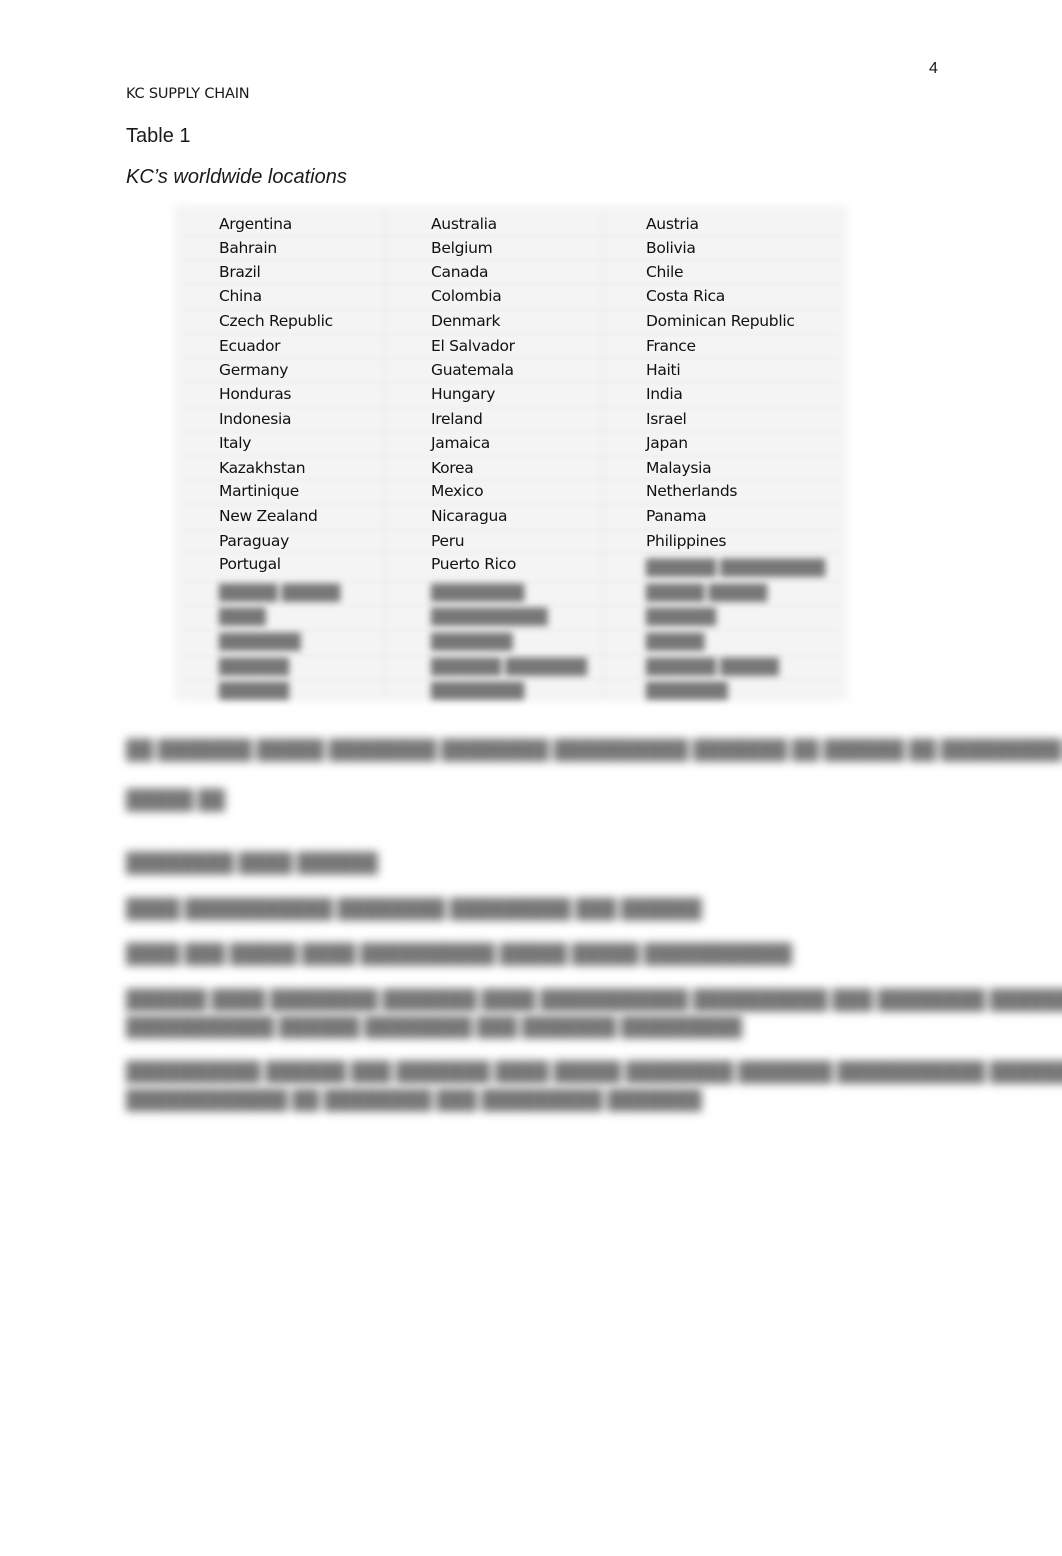  What do you see at coordinates (262, 468) in the screenshot?
I see `table-cell: Kazakhstan` at bounding box center [262, 468].